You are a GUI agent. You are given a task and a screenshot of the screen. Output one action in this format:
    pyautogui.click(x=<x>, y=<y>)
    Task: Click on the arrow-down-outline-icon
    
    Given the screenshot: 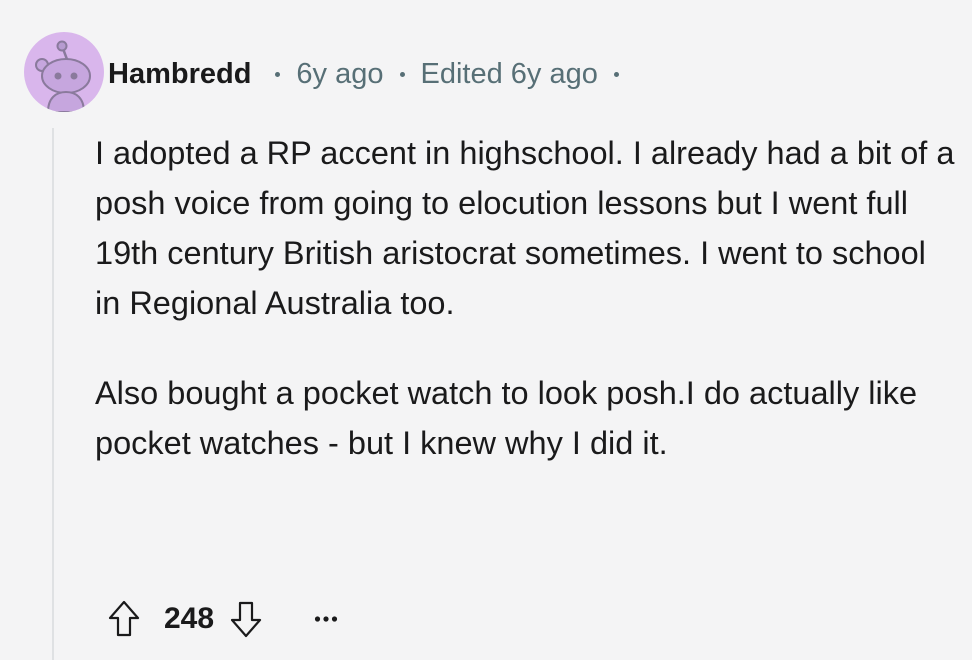 What is the action you would take?
    pyautogui.click(x=246, y=619)
    